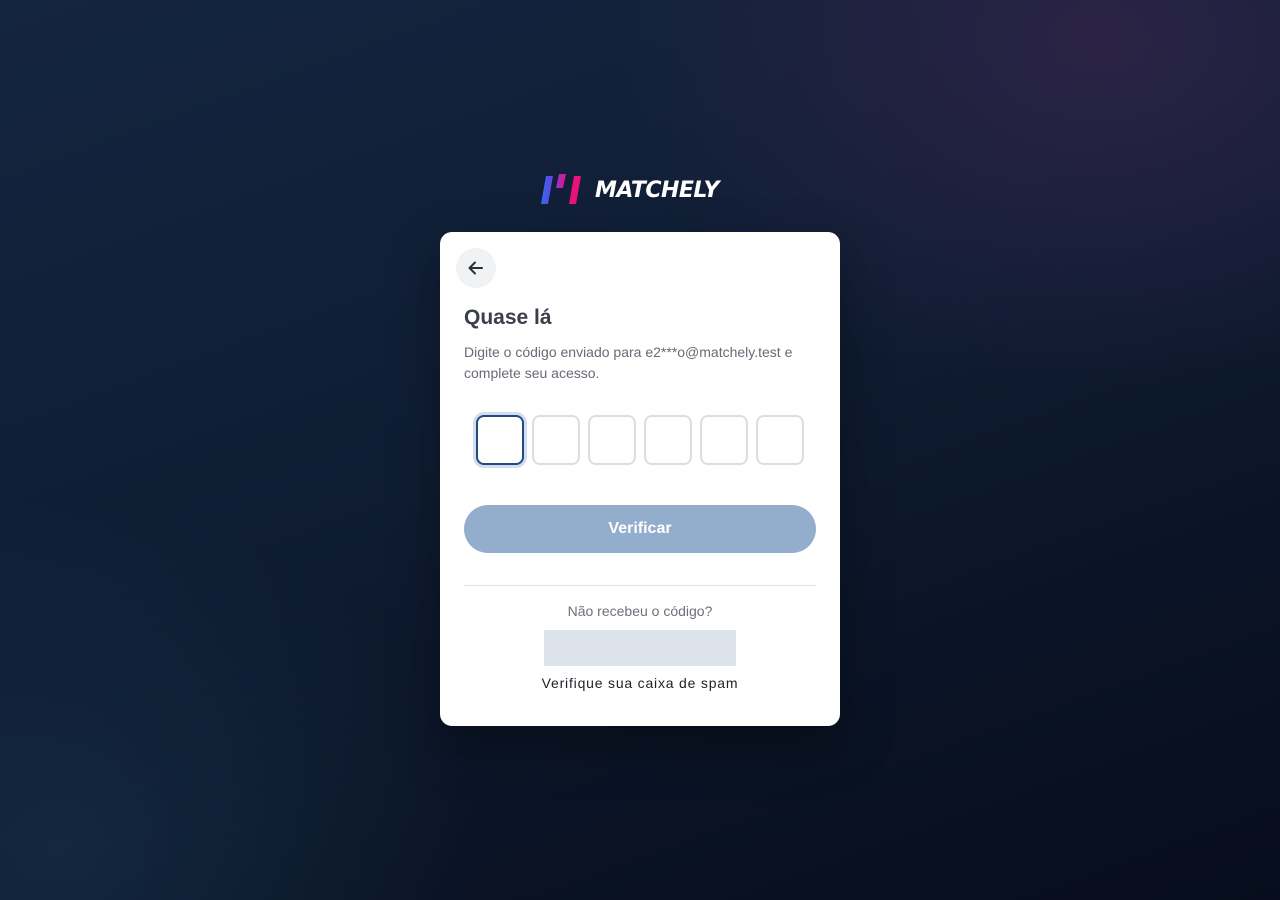 The height and width of the screenshot is (900, 1280). I want to click on page-title: Quase lá, so click(508, 317).